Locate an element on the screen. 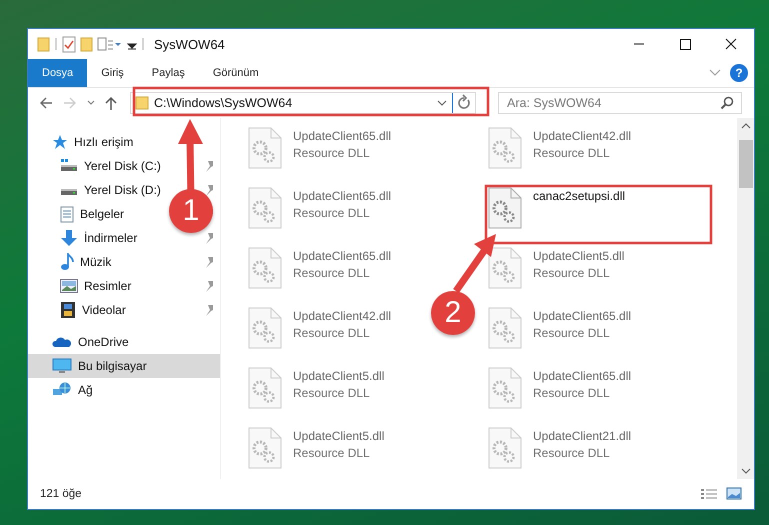 The height and width of the screenshot is (525, 769). sidebar-item: OneDrive is located at coordinates (124, 342).